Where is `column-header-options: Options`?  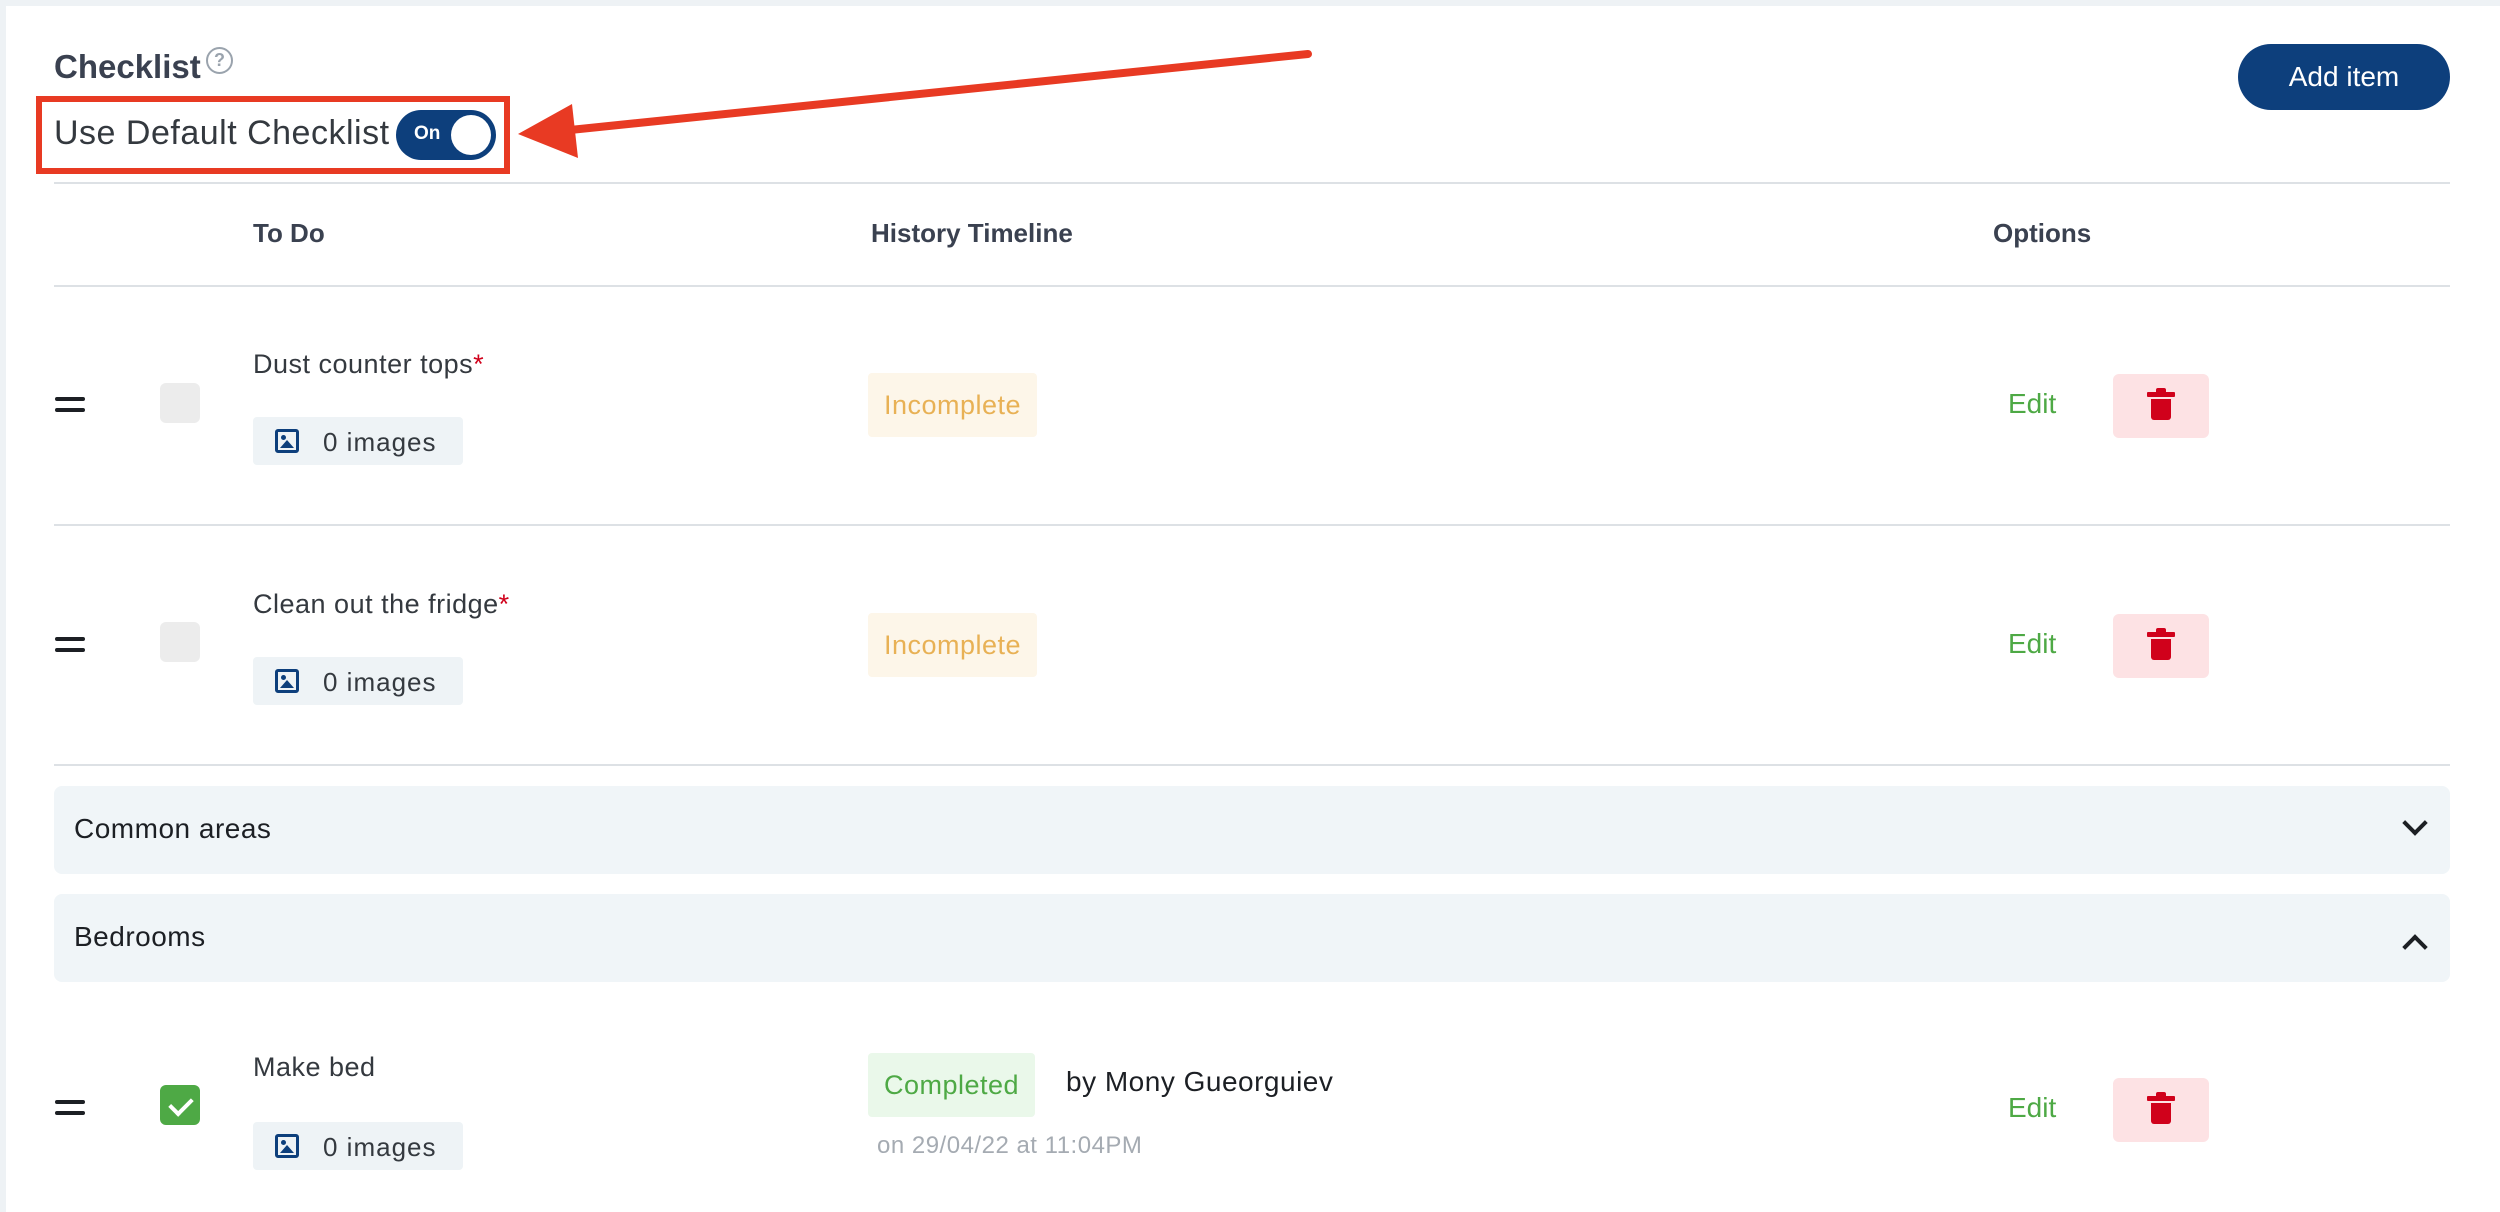 column-header-options: Options is located at coordinates (2042, 233).